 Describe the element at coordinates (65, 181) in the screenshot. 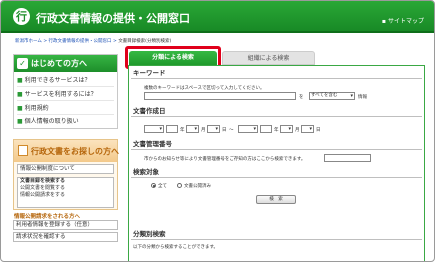

I see `sidebar-item-search-catalog: 文書目録を検索する` at that location.